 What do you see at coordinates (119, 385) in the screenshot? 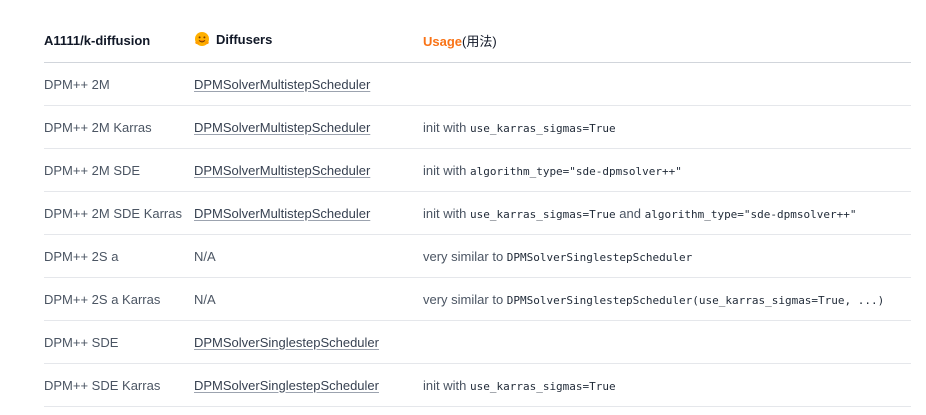
I see `a1111-sampler-name: DPM++ SDE Karras` at bounding box center [119, 385].